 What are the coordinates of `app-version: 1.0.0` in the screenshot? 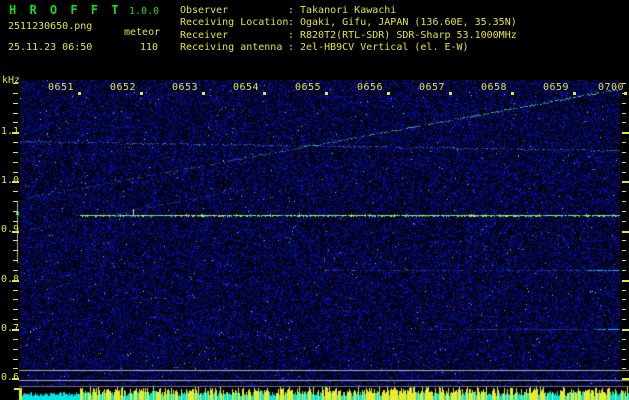 It's located at (144, 11).